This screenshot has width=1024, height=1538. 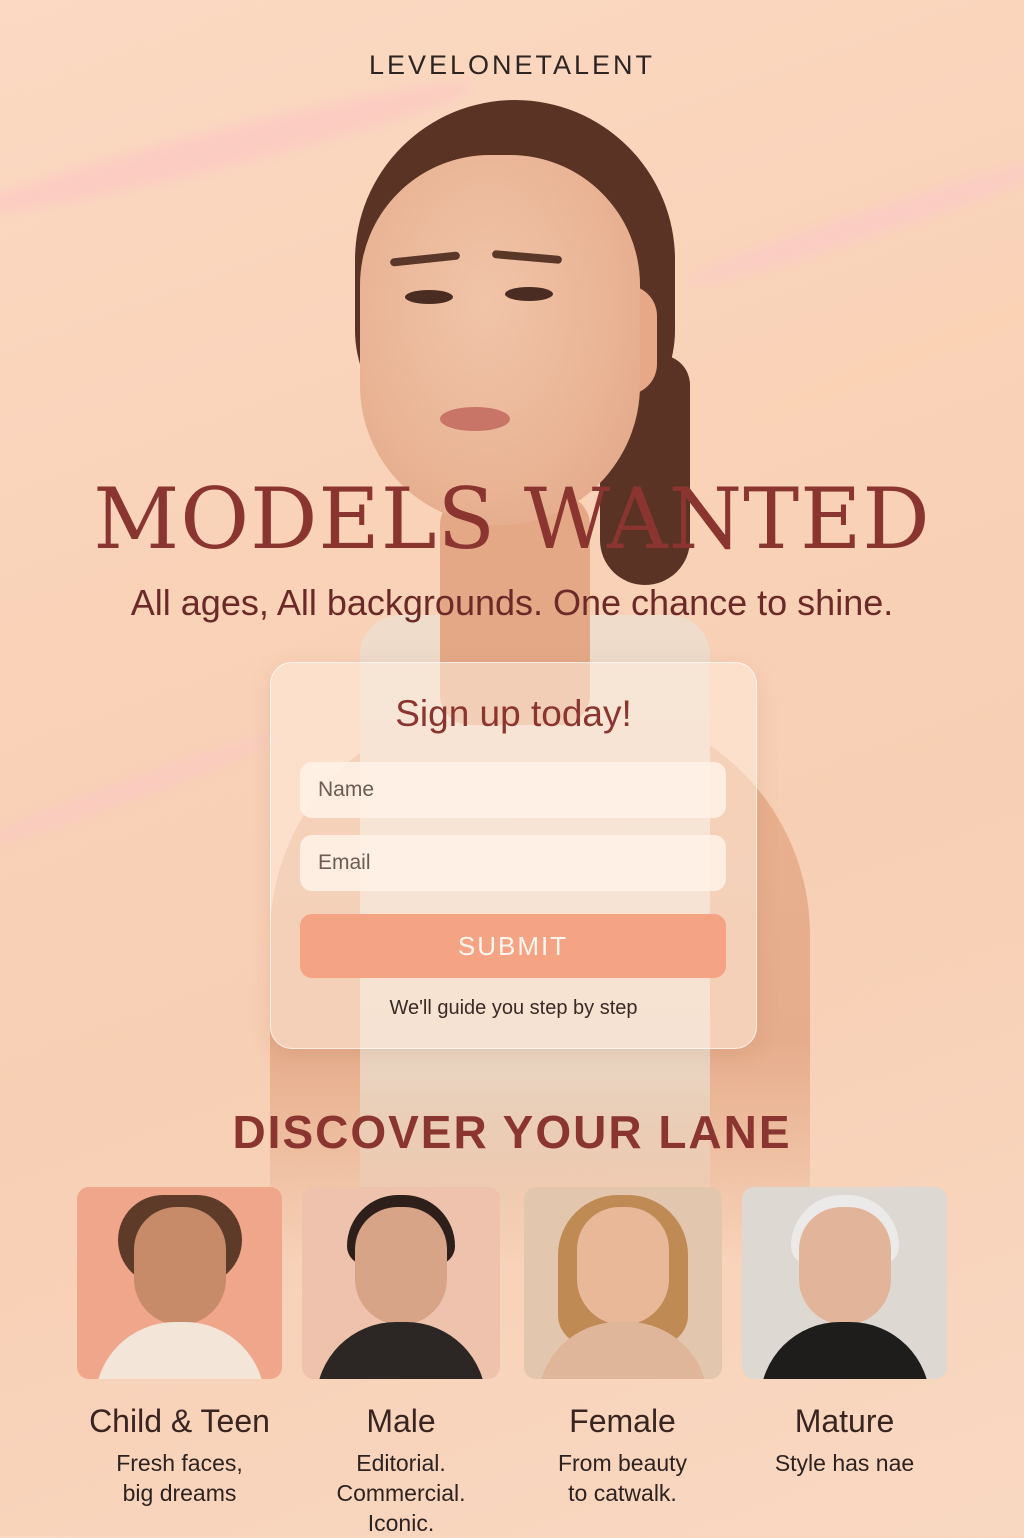 What do you see at coordinates (623, 1283) in the screenshot?
I see `female-photo` at bounding box center [623, 1283].